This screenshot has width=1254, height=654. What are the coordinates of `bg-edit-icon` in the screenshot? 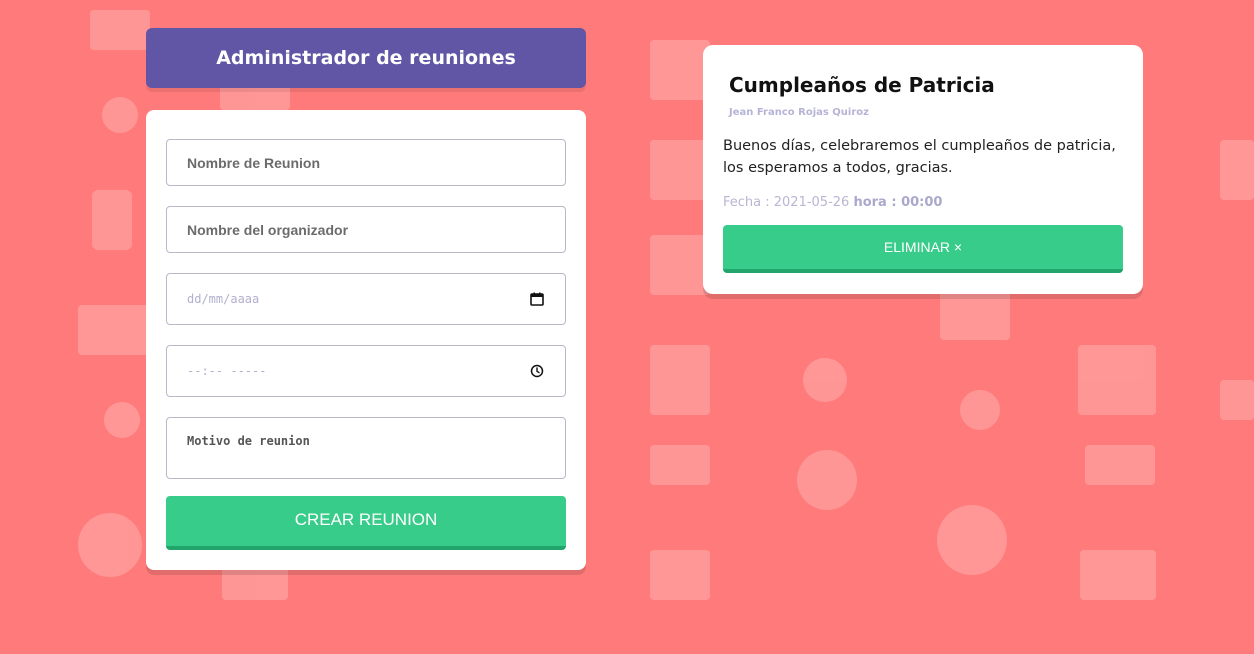 It's located at (113, 330).